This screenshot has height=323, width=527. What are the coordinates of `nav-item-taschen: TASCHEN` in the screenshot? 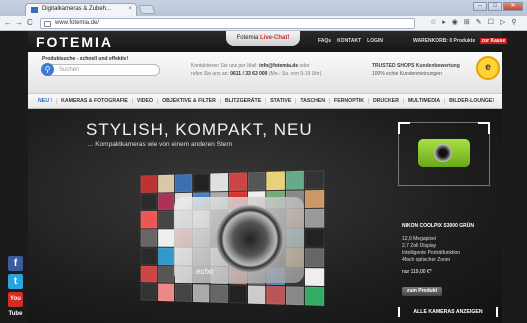 It's located at (313, 101).